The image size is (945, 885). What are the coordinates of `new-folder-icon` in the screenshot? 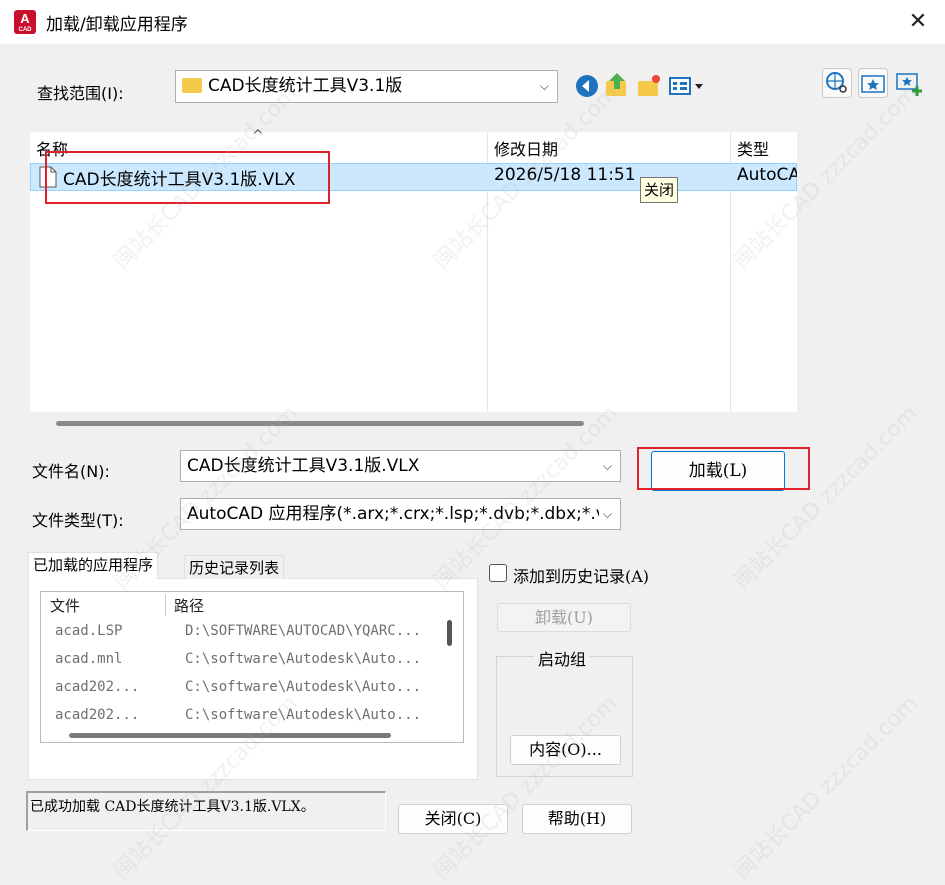 It's located at (649, 86).